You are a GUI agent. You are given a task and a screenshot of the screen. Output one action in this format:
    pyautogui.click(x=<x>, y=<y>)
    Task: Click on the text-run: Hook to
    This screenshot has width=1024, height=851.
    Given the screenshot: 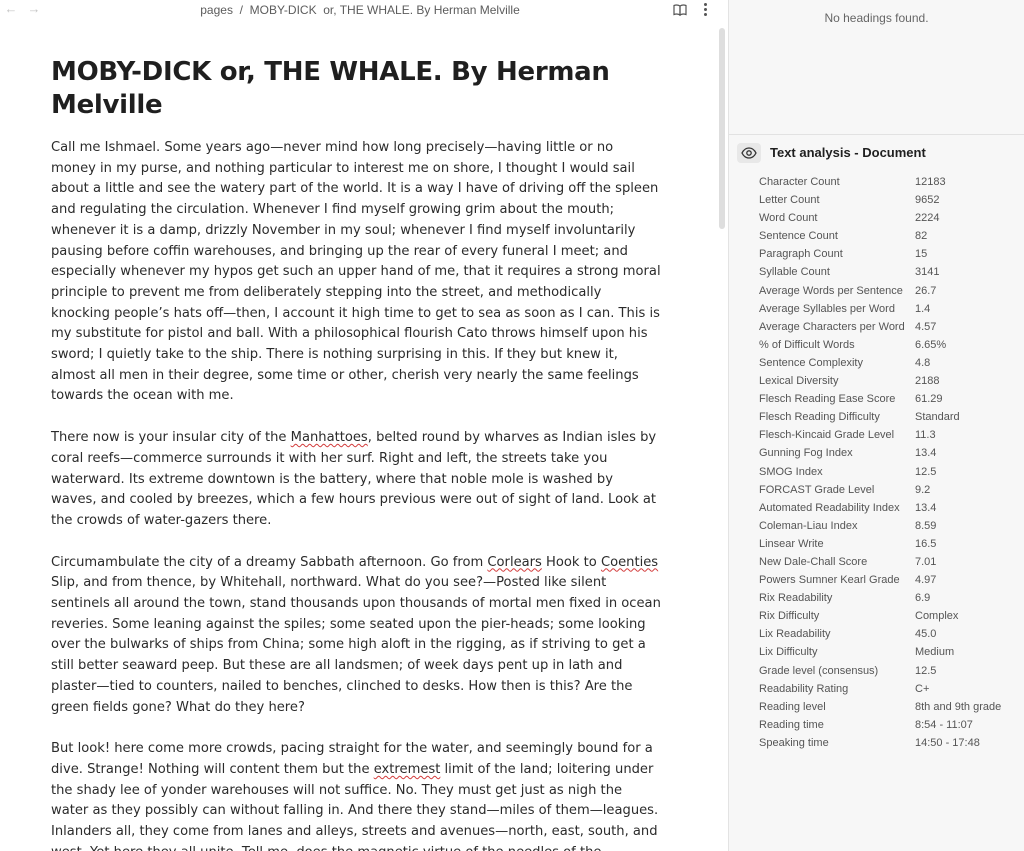 What is the action you would take?
    pyautogui.click(x=571, y=562)
    